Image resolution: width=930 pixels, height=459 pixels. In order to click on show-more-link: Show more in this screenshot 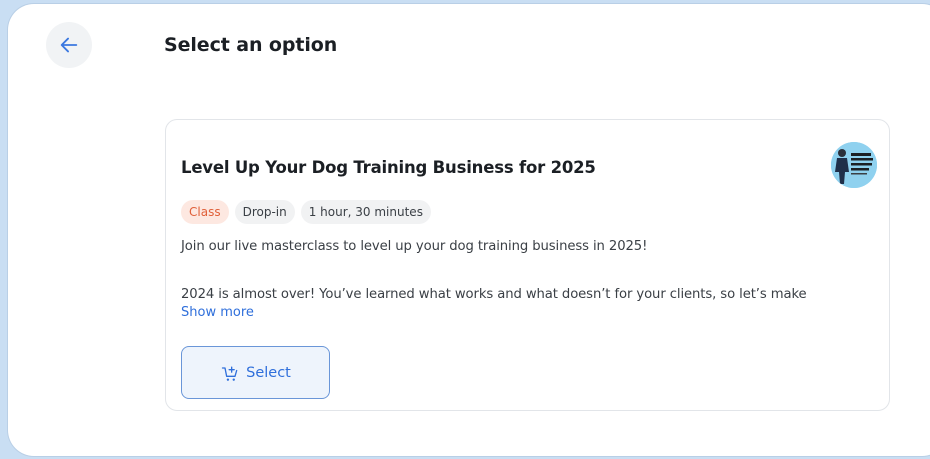, I will do `click(217, 312)`.